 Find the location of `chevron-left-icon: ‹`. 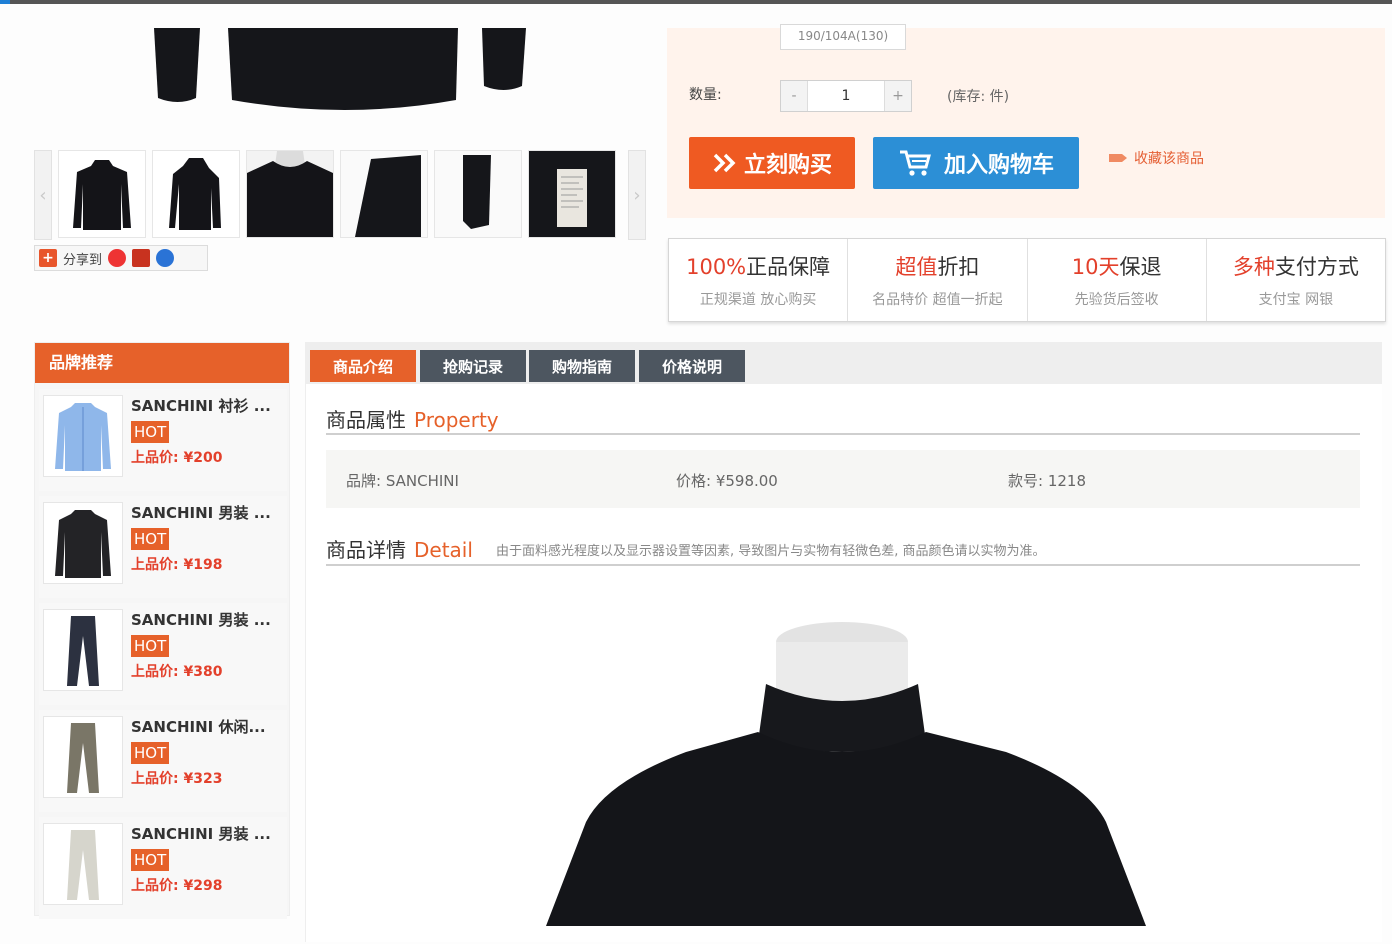

chevron-left-icon: ‹ is located at coordinates (43, 195).